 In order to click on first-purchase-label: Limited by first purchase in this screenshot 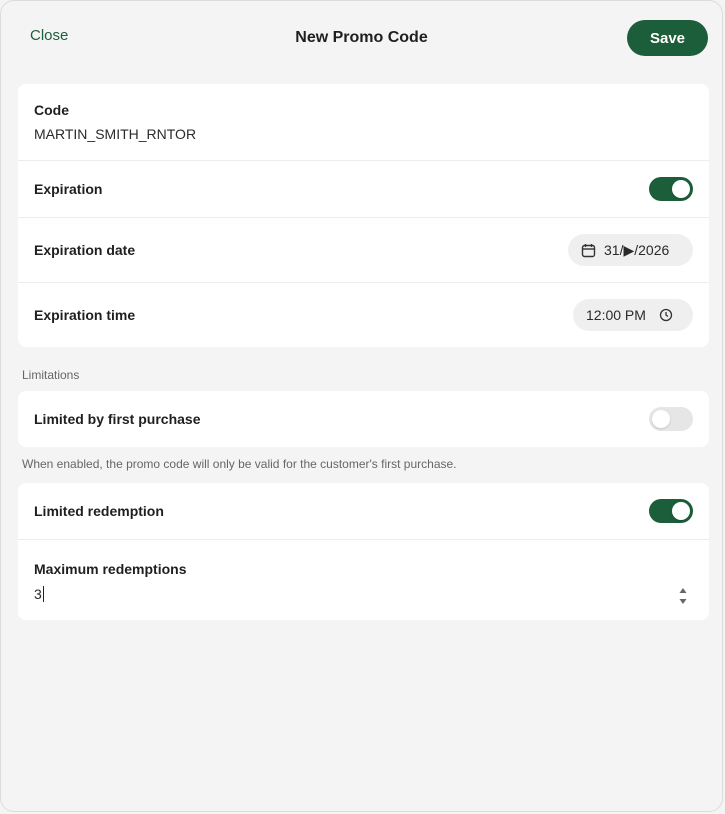, I will do `click(117, 419)`.